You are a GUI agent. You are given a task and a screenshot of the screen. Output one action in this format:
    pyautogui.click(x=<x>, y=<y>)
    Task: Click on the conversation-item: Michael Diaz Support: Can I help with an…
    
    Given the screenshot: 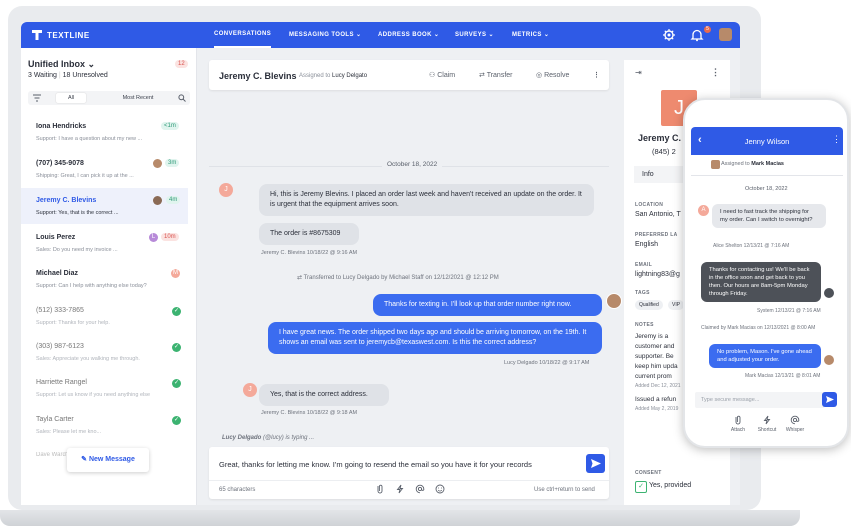 What is the action you would take?
    pyautogui.click(x=104, y=279)
    